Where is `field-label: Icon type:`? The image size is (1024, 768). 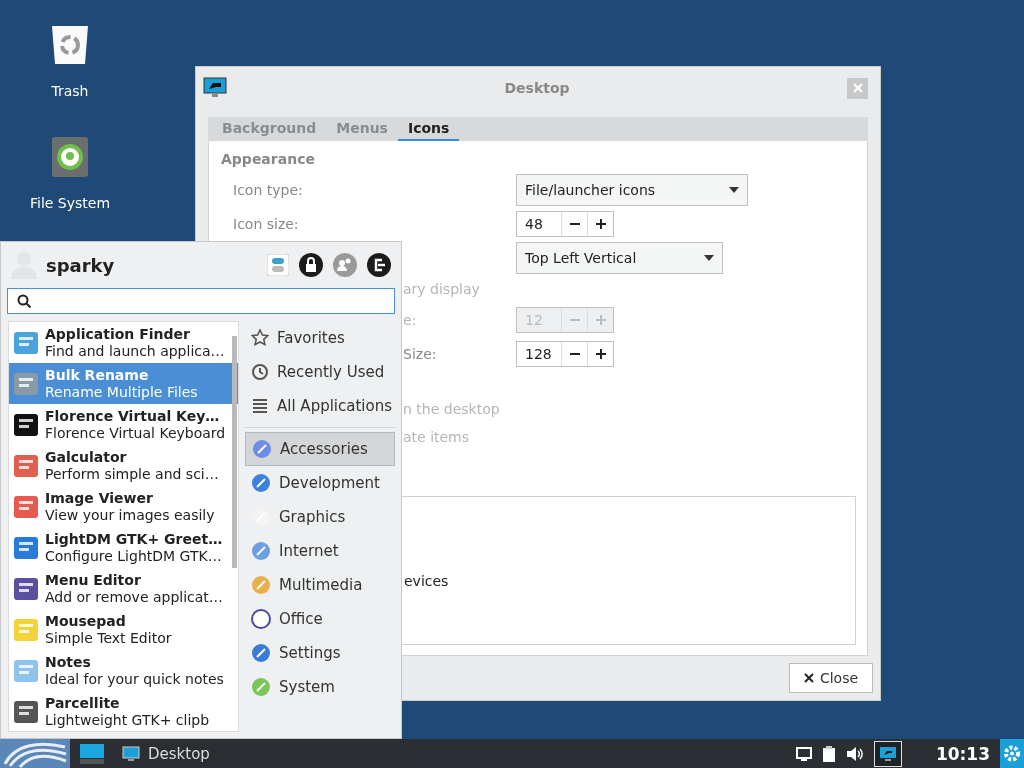 field-label: Icon type: is located at coordinates (268, 190).